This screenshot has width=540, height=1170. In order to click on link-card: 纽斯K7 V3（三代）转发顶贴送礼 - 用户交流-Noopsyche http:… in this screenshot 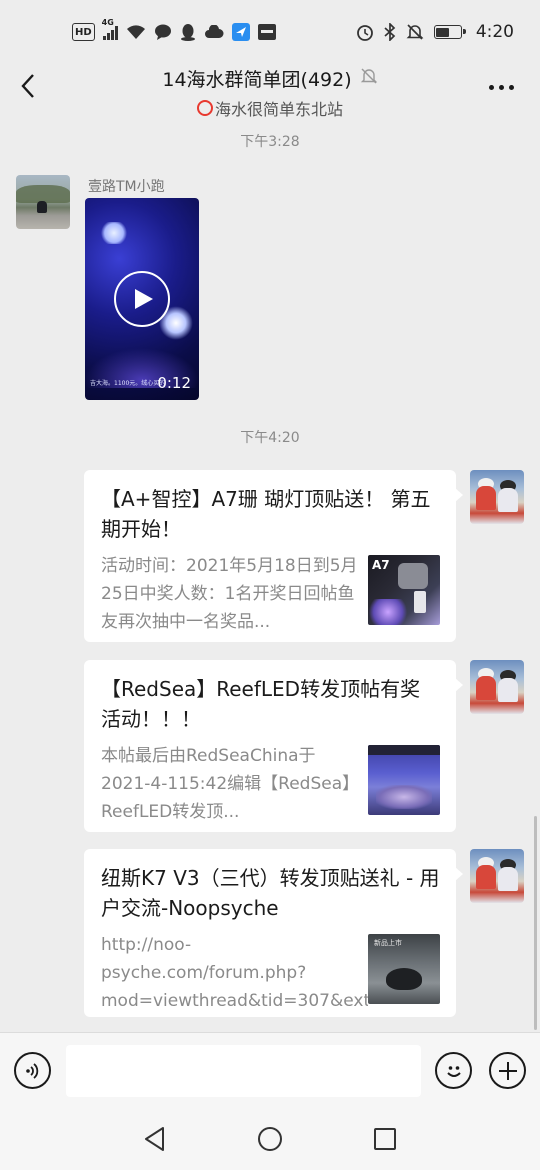, I will do `click(273, 933)`.